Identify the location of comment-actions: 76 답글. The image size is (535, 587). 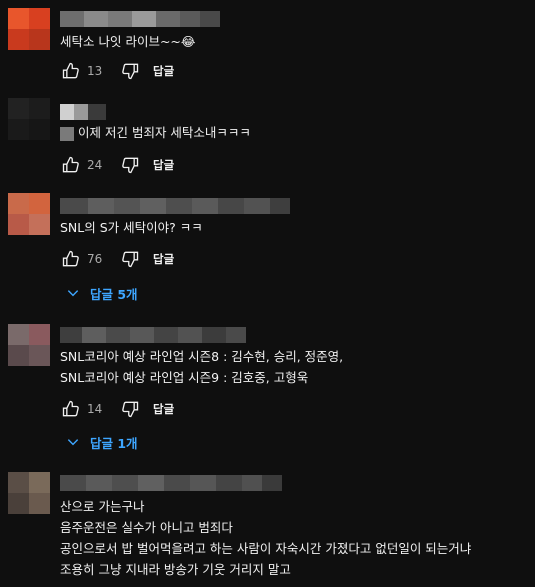
(117, 259).